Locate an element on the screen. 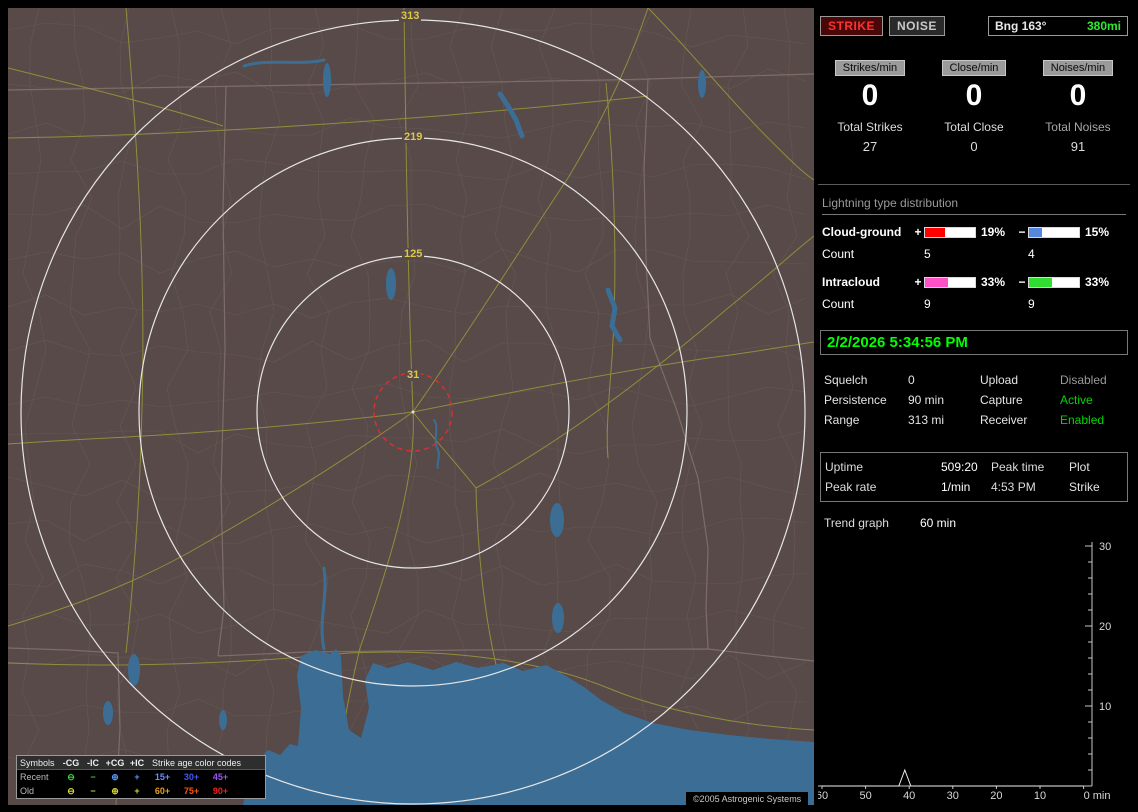  bearing-value: Bng 163° is located at coordinates (1021, 26).